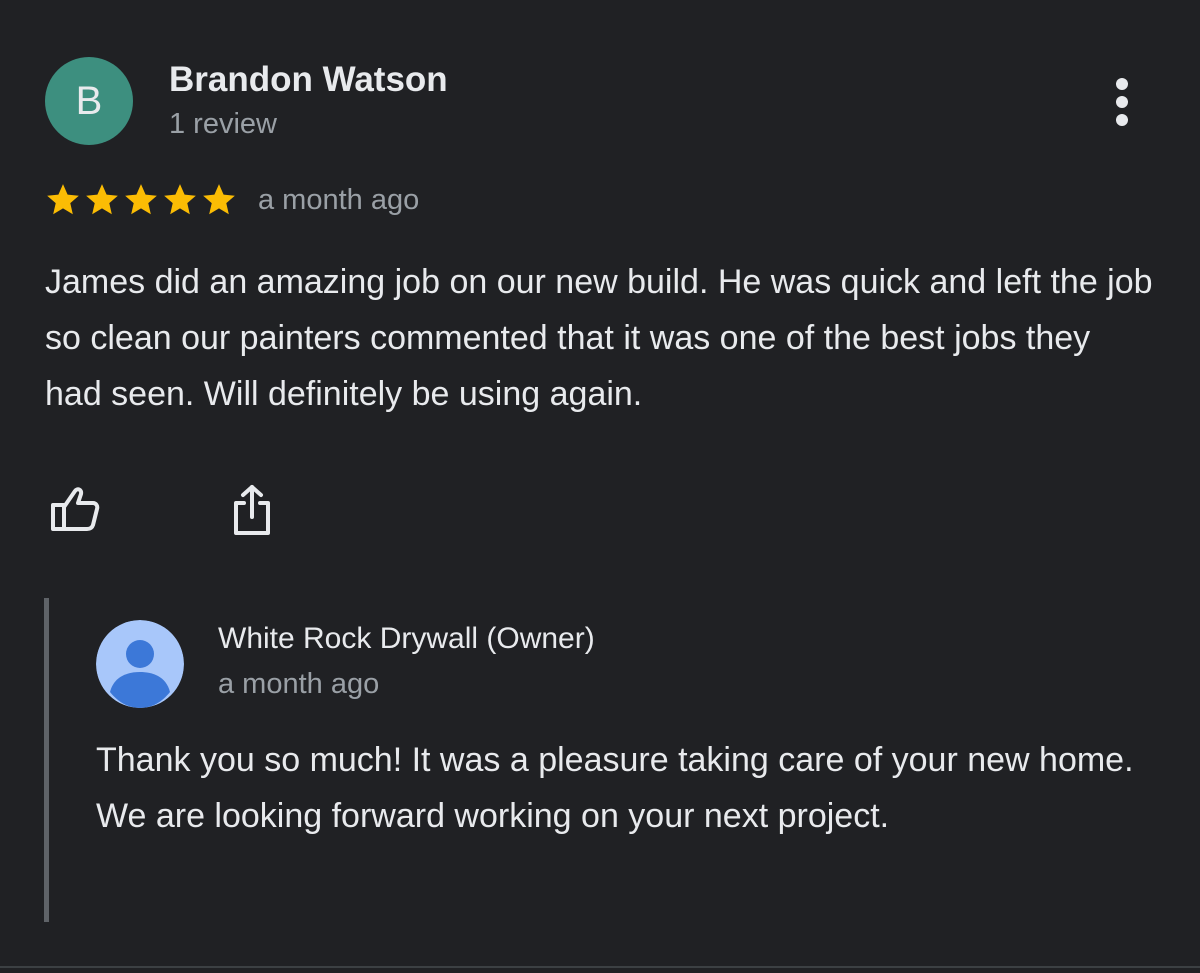 This screenshot has height=973, width=1200. I want to click on default-profile-icon, so click(140, 664).